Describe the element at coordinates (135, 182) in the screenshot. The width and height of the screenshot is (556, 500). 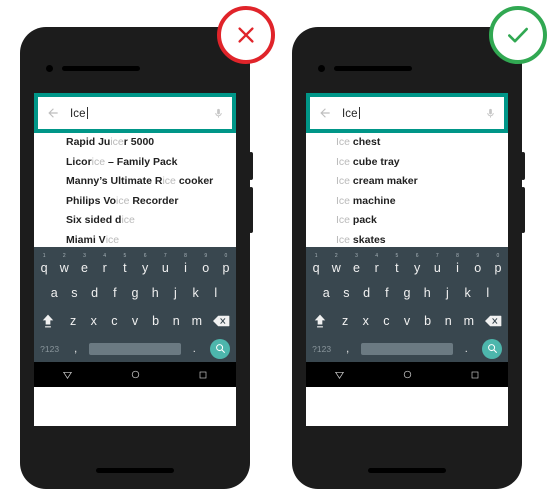
I see `list-item: Manny’s Ultimate Rice cooker` at that location.